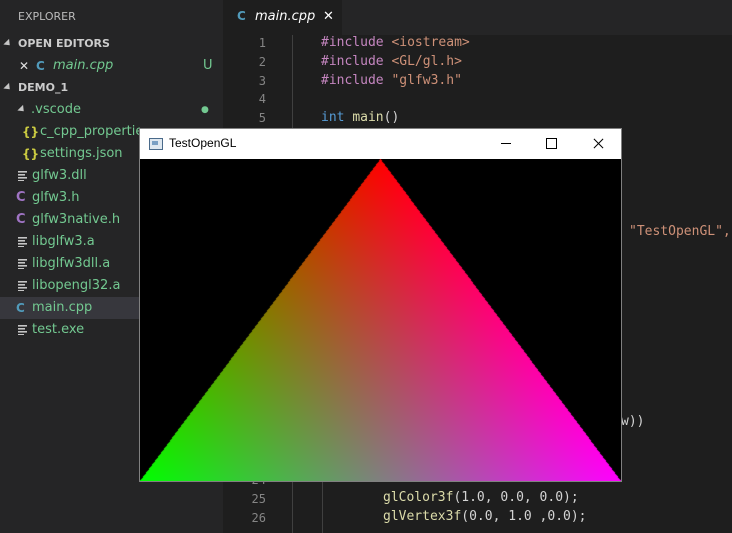 The width and height of the screenshot is (732, 533). I want to click on code-line-1: #include <iostream>, so click(395, 42).